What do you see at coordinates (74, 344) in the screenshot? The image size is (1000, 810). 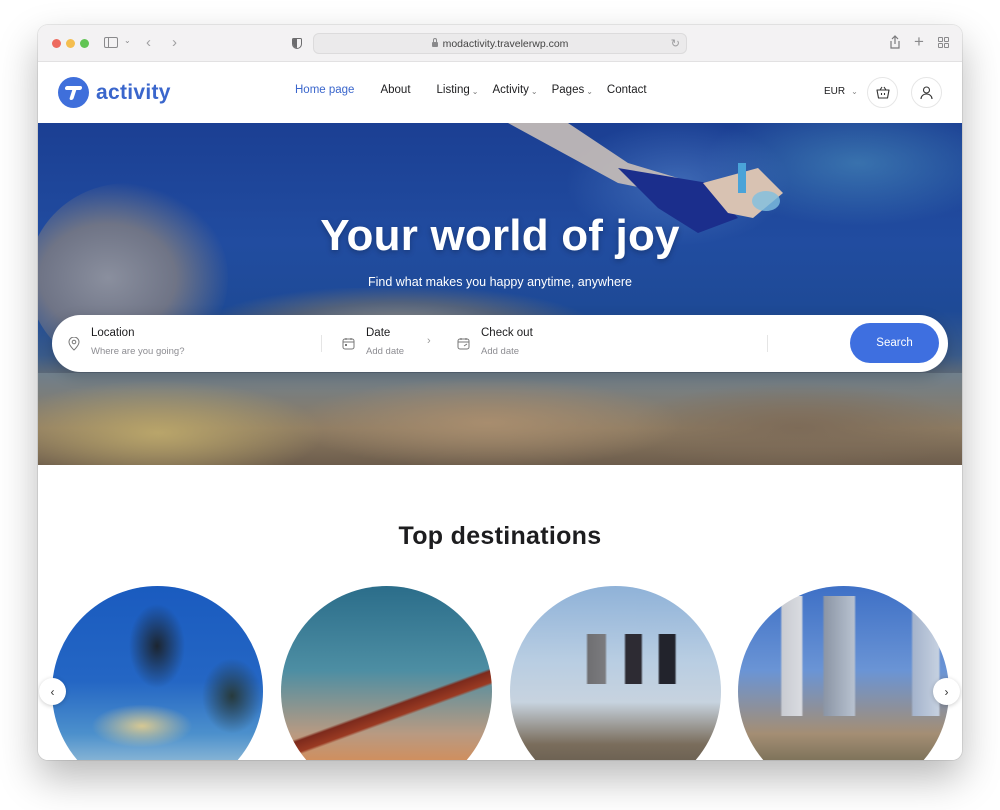 I see `location-pin-icon` at bounding box center [74, 344].